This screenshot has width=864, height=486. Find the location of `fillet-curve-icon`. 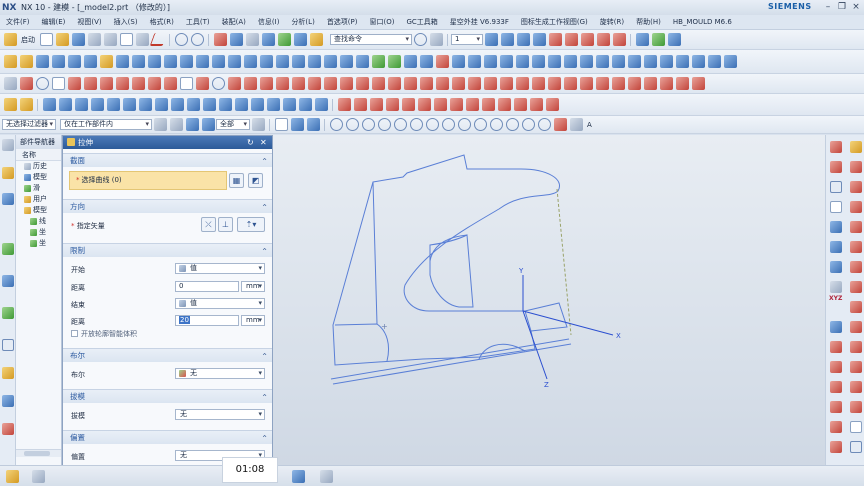

fillet-curve-icon is located at coordinates (202, 83).